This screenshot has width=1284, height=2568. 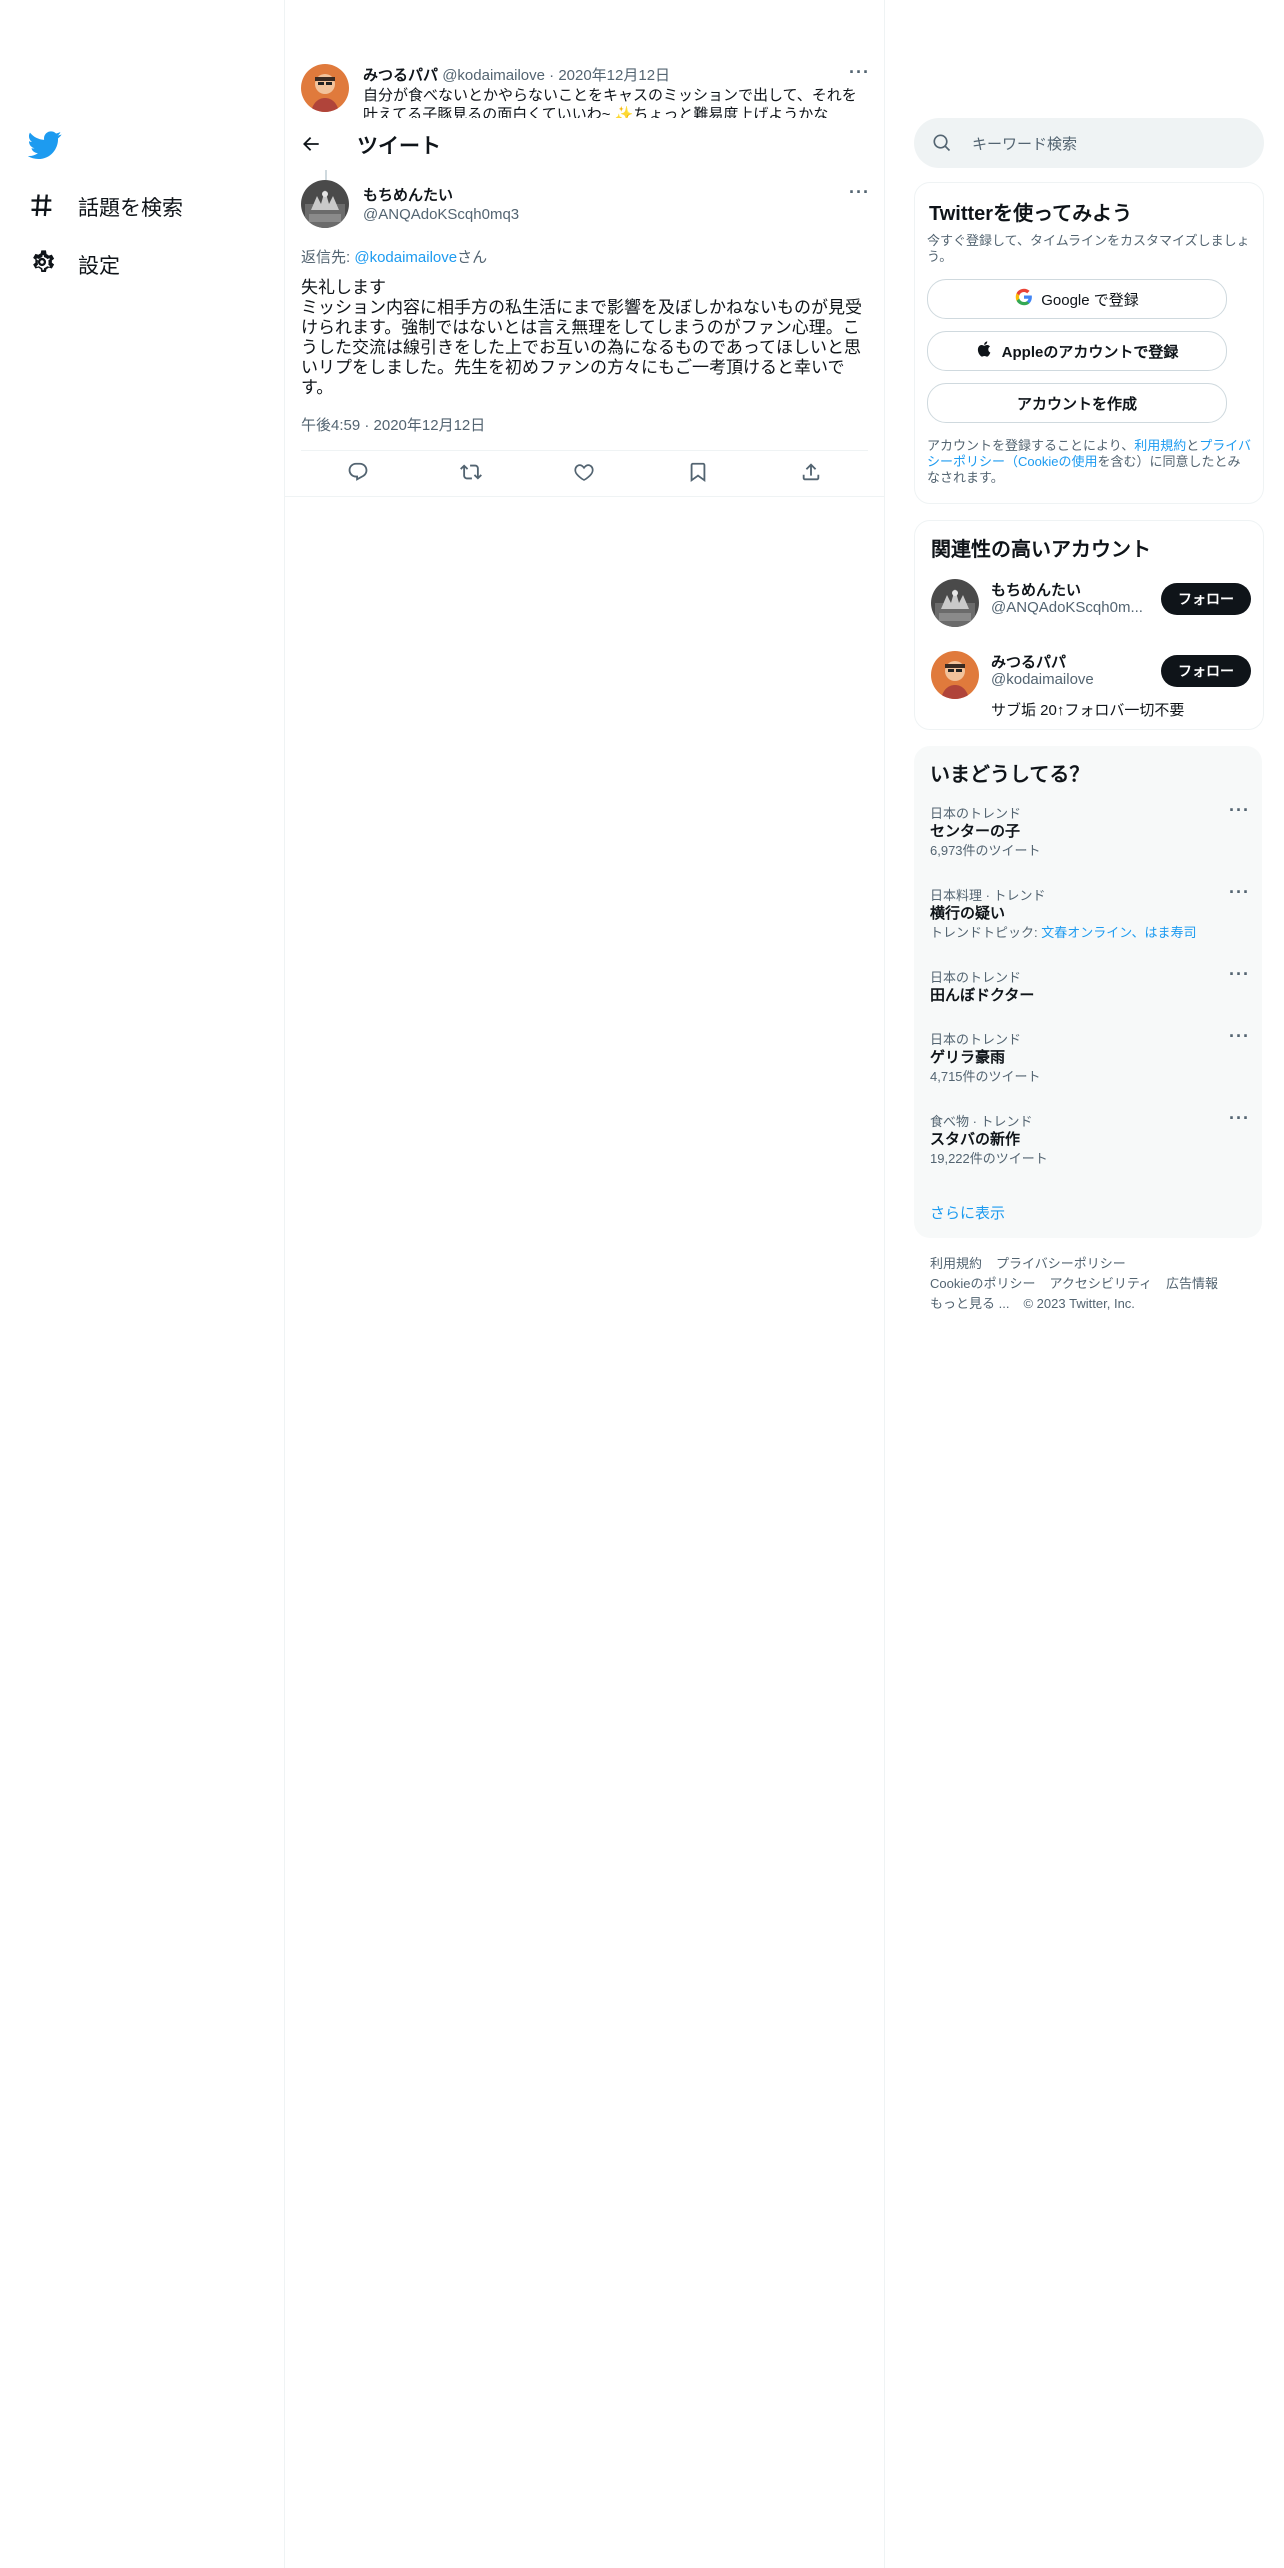 I want to click on trend-title: ゲリラ豪雨, so click(x=968, y=1057).